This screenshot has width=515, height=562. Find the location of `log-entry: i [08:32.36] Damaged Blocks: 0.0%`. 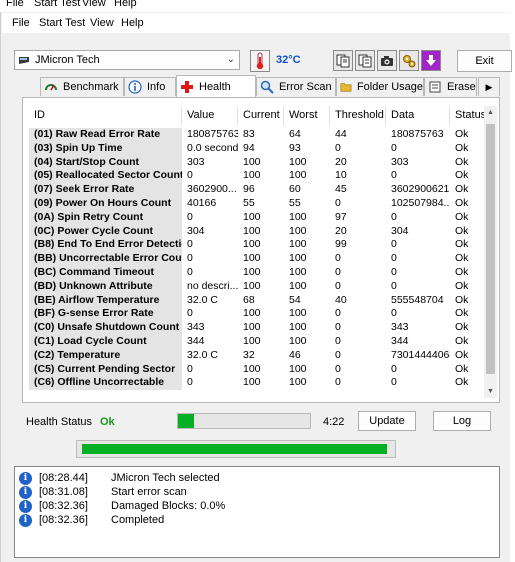

log-entry: i [08:32.36] Damaged Blocks: 0.0% is located at coordinates (254, 507).